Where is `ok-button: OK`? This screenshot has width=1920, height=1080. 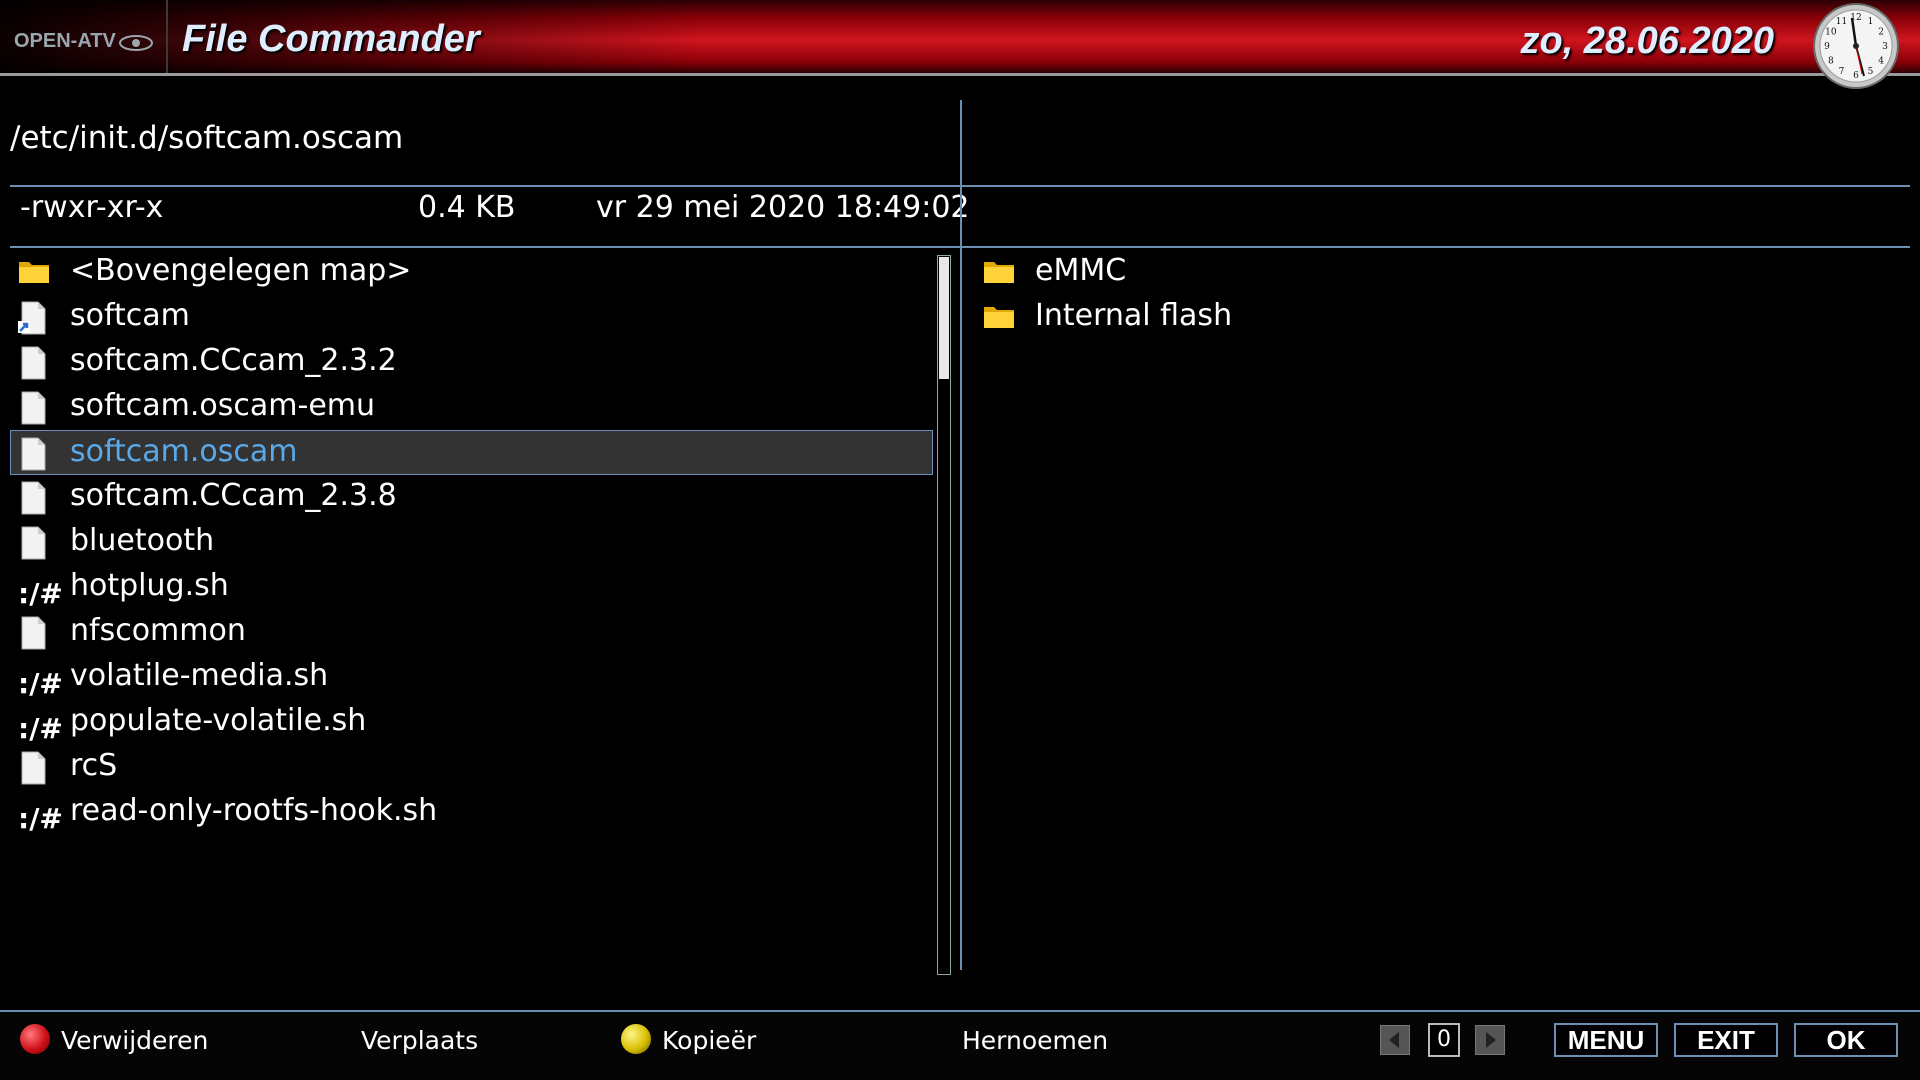
ok-button: OK is located at coordinates (1846, 1040).